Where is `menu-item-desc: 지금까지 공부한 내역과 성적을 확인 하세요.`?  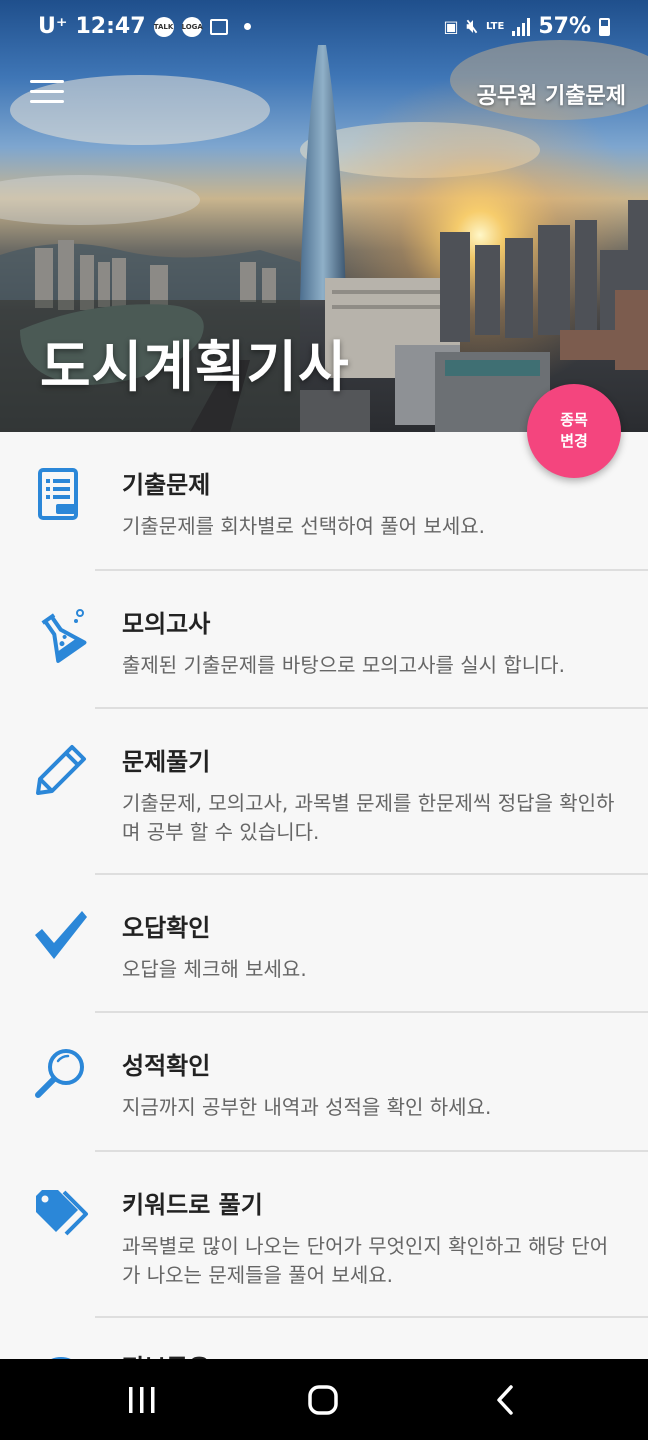
menu-item-desc: 지금까지 공부한 내역과 성적을 확인 하세요. is located at coordinates (307, 1107).